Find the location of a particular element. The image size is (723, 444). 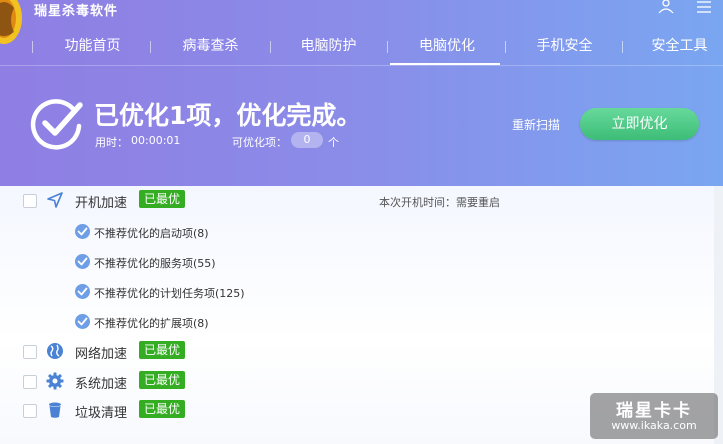

elapsed-value: 00:00:01 is located at coordinates (156, 140).